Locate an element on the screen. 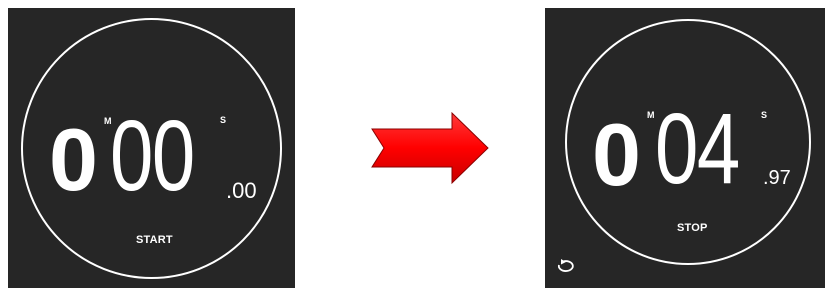  right-arrow-icon is located at coordinates (430, 148).